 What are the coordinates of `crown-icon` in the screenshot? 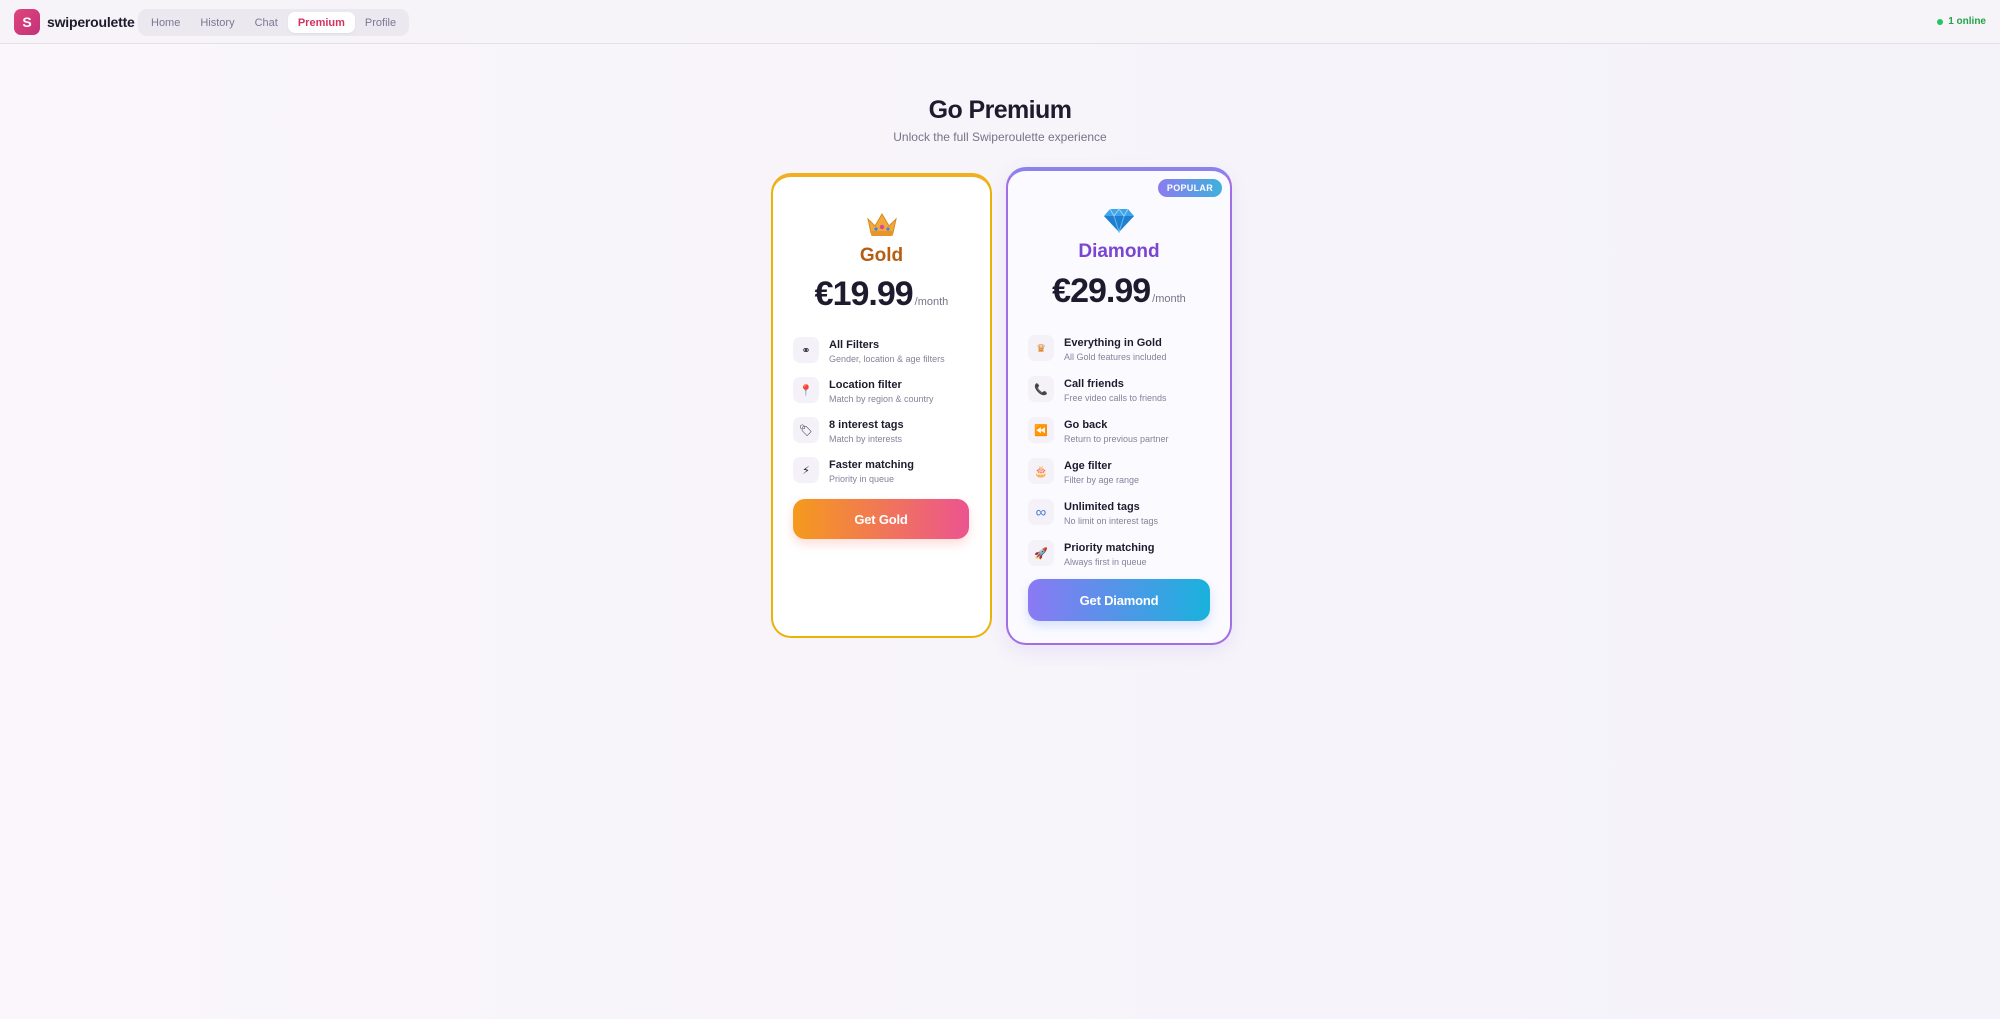 It's located at (881, 226).